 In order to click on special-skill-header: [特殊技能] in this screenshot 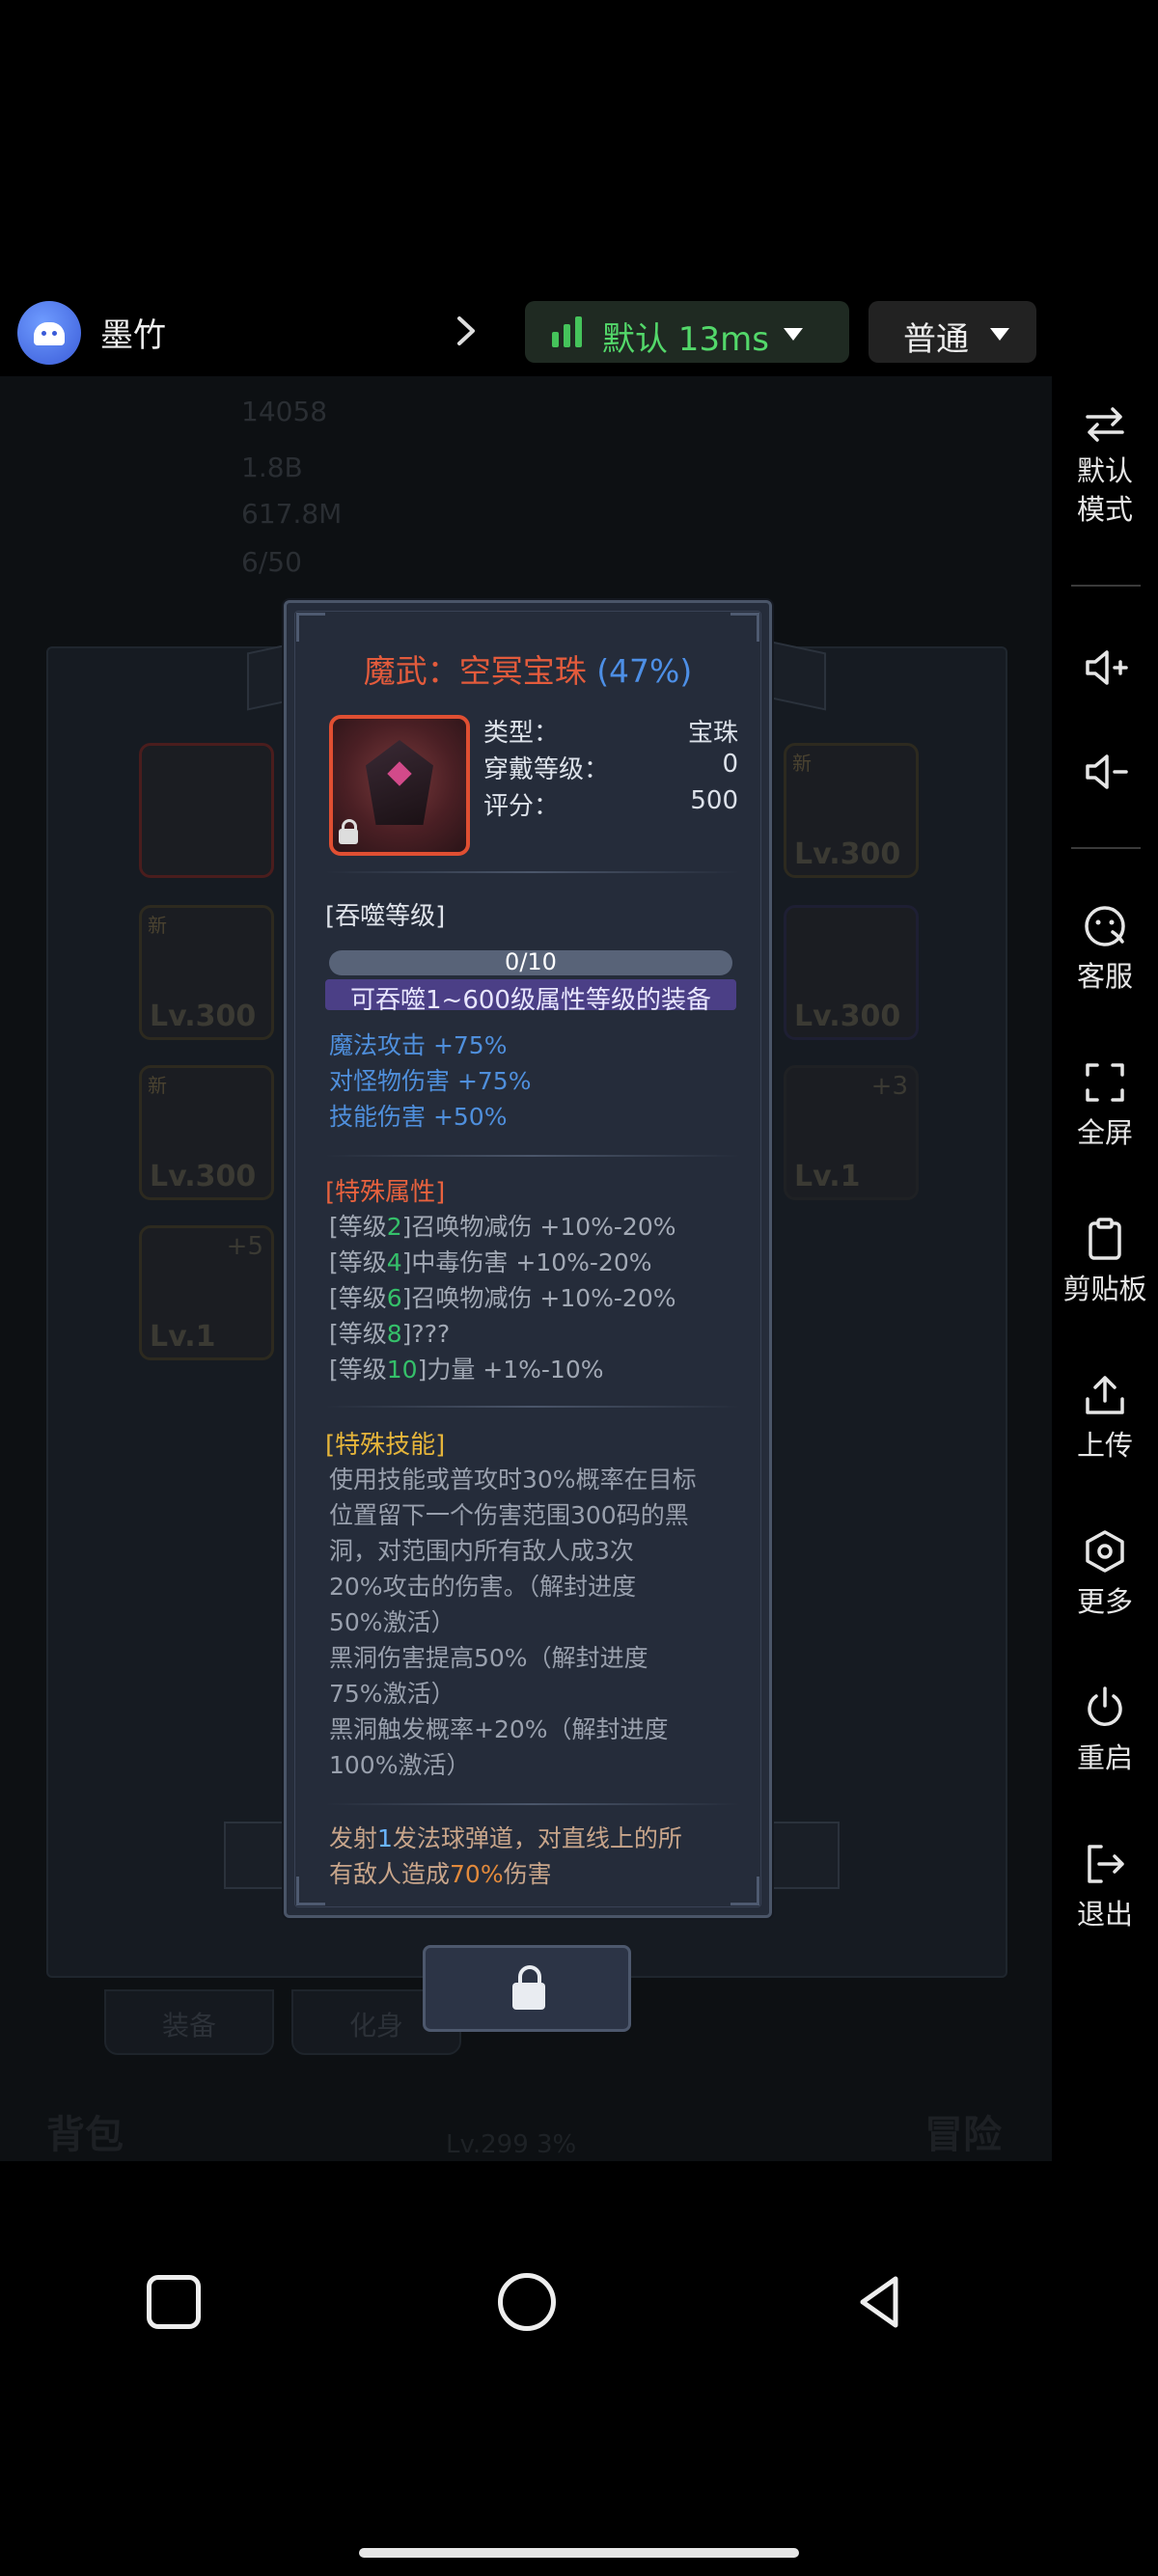, I will do `click(385, 1445)`.